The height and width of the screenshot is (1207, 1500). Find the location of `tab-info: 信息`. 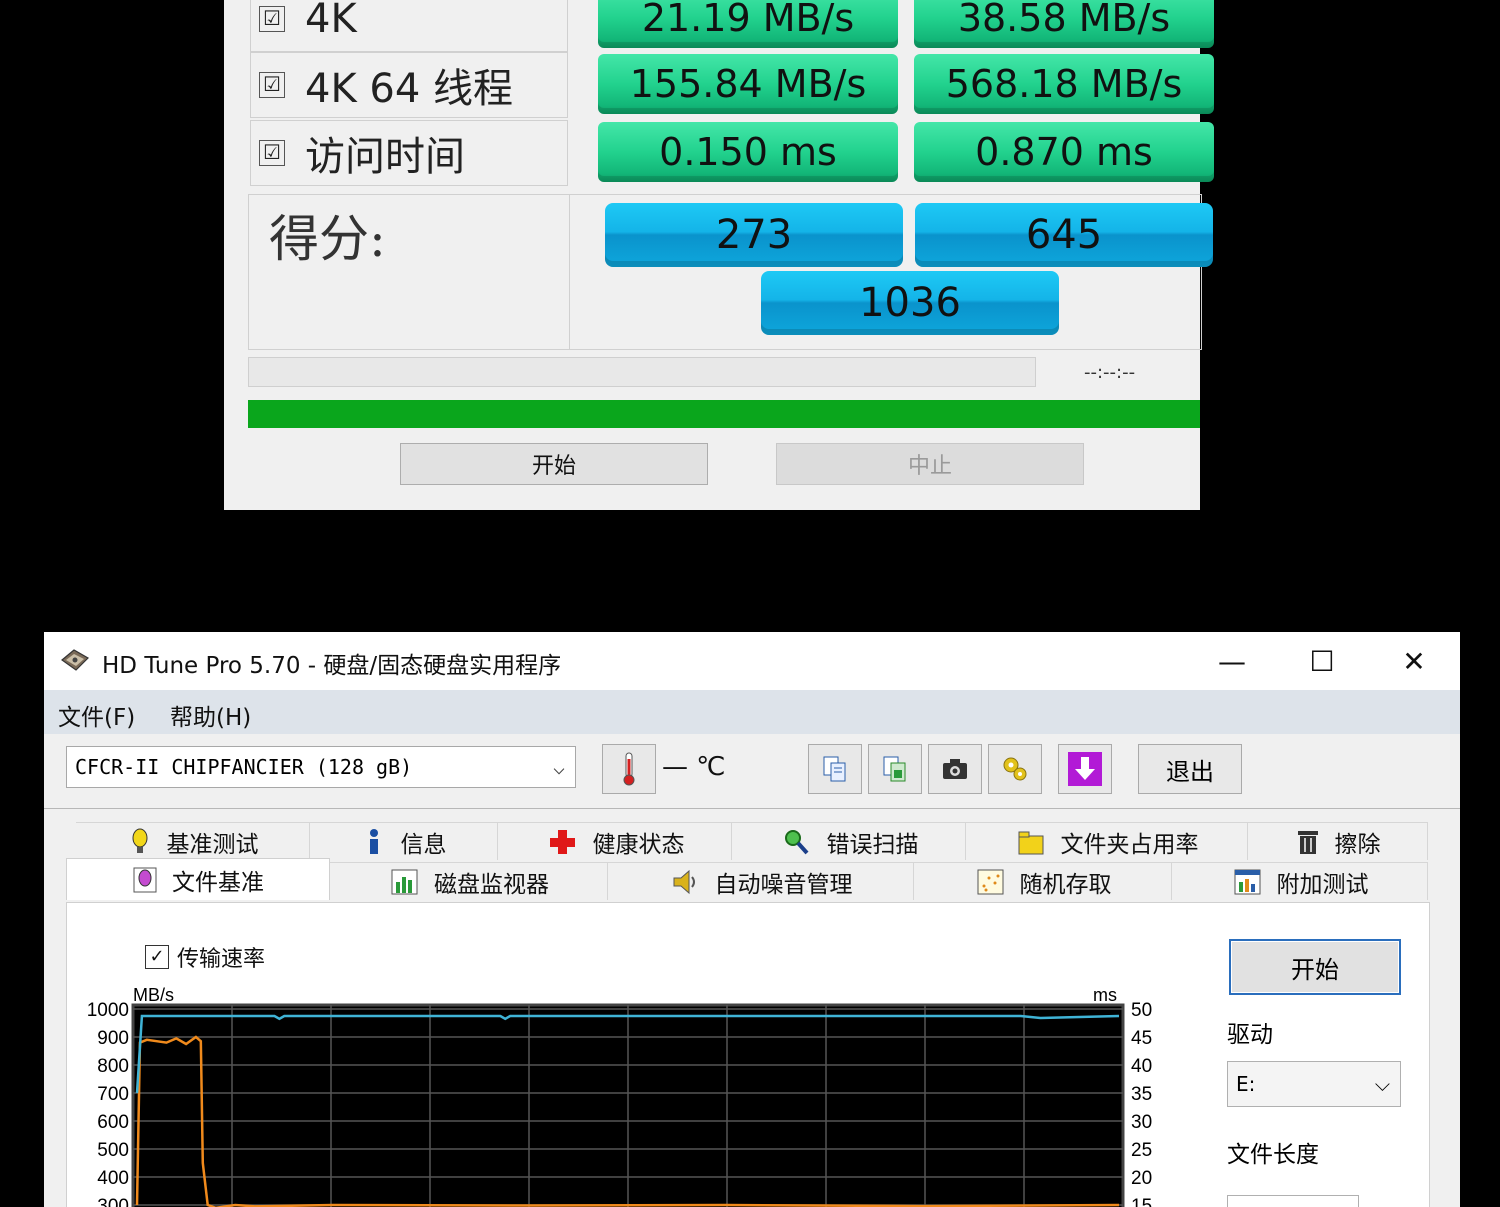

tab-info: 信息 is located at coordinates (404, 841).